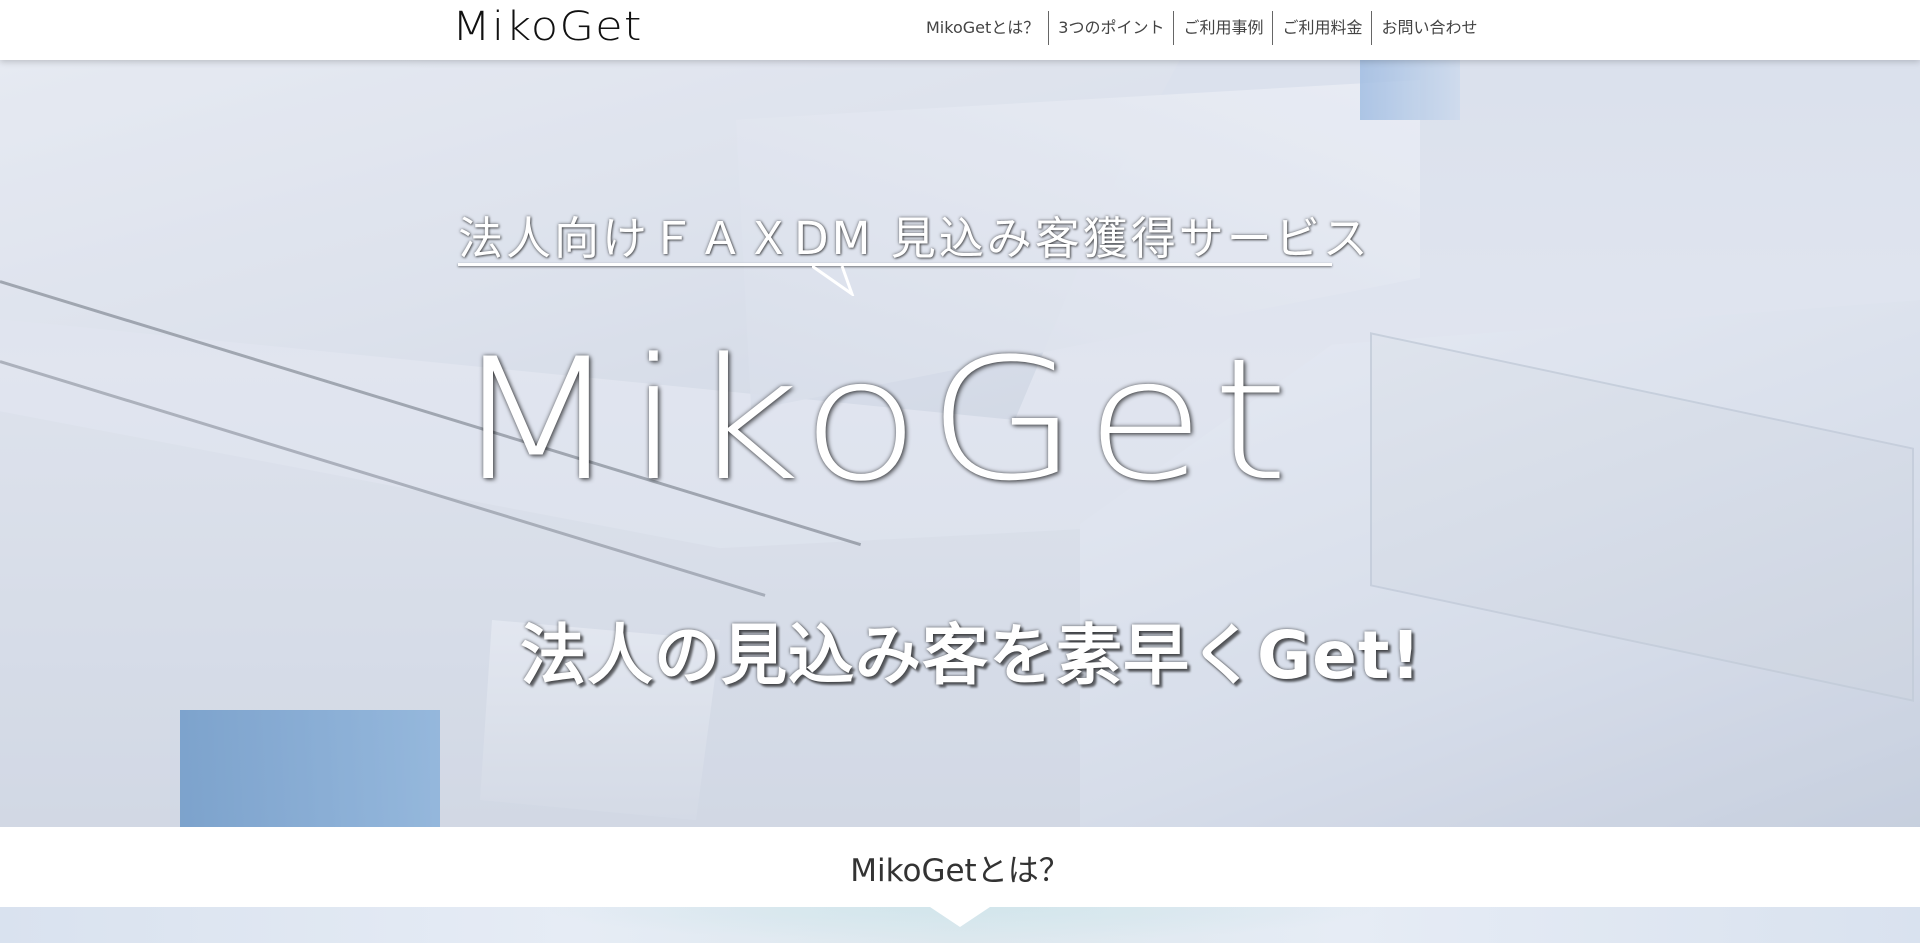 The height and width of the screenshot is (943, 1920). What do you see at coordinates (960, 917) in the screenshot?
I see `down-arrow-icon` at bounding box center [960, 917].